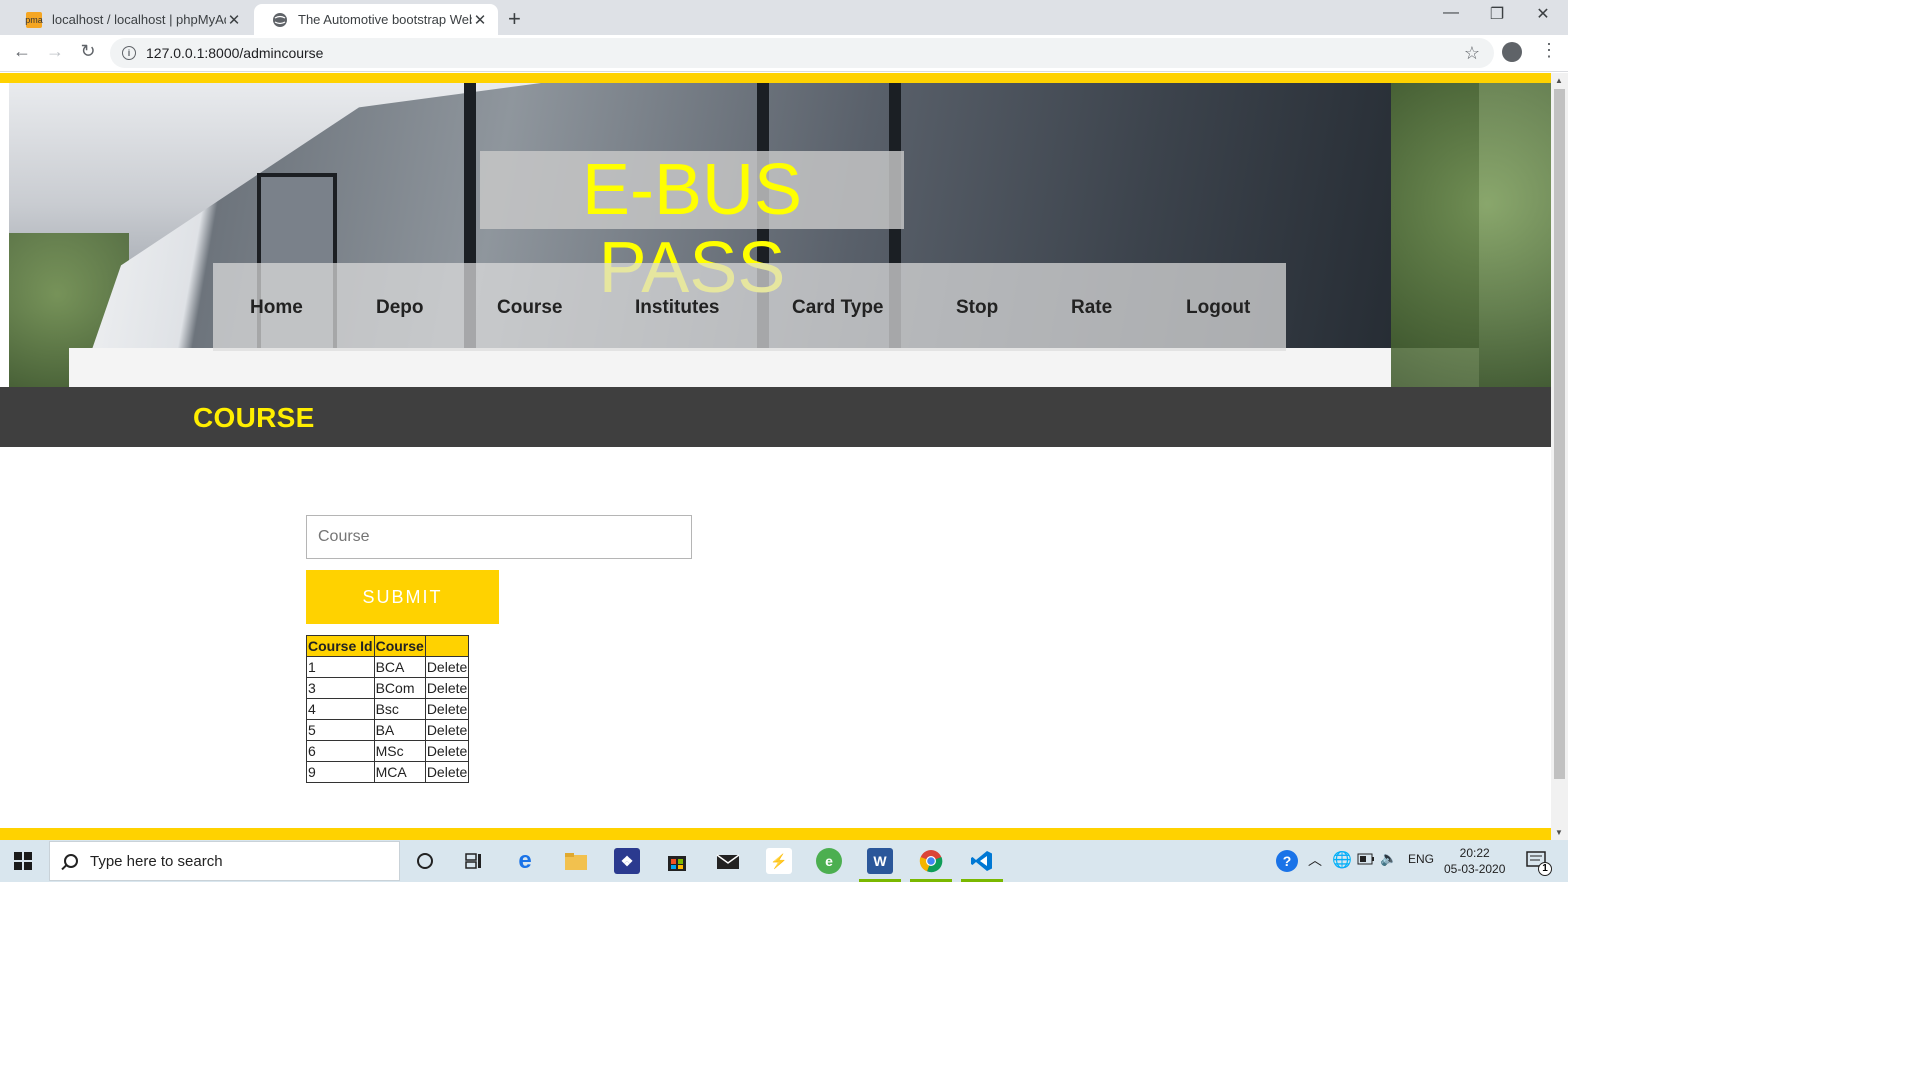 The height and width of the screenshot is (1080, 1920). Describe the element at coordinates (838, 308) in the screenshot. I see `nav-card-type: Card Type` at that location.